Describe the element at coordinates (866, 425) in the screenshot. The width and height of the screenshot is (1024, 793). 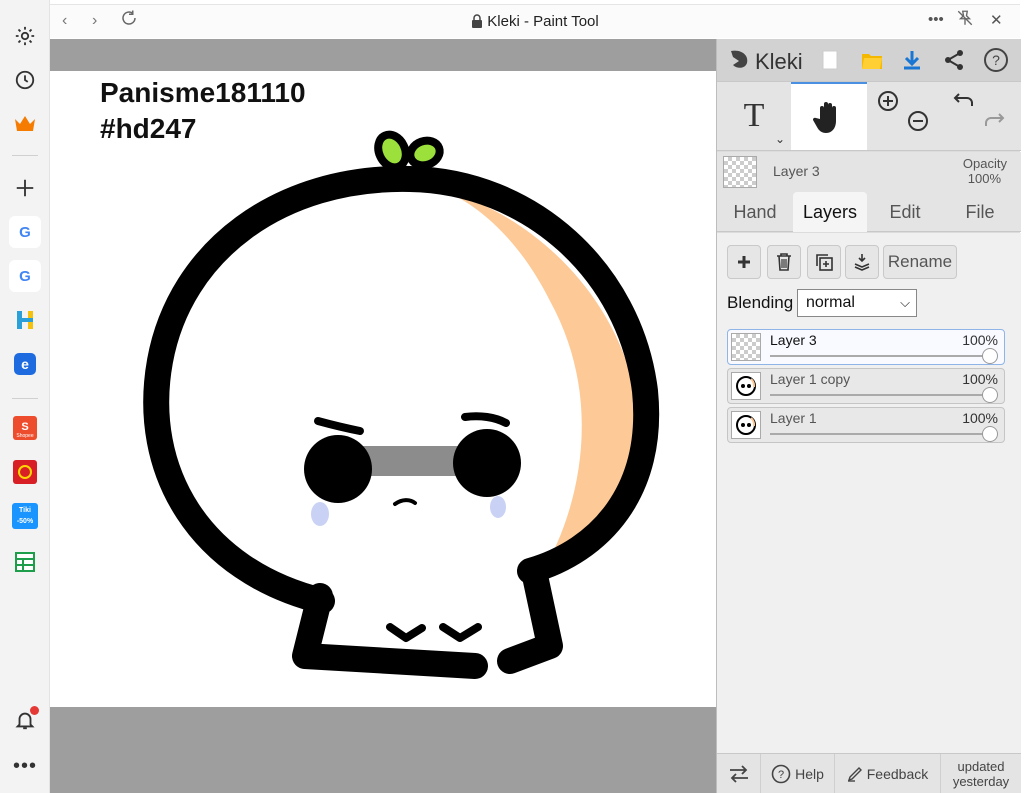
I see `layer-row: Layer 1 100%` at that location.